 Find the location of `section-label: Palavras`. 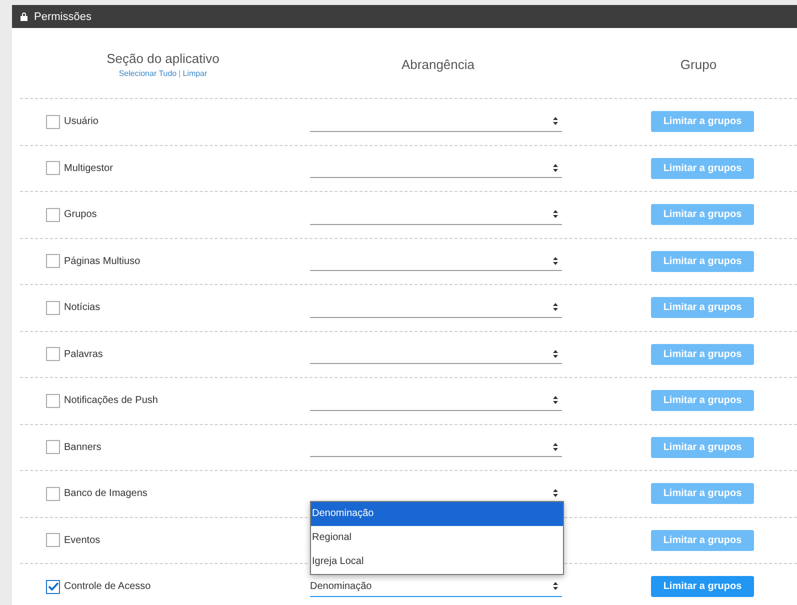

section-label: Palavras is located at coordinates (83, 354).